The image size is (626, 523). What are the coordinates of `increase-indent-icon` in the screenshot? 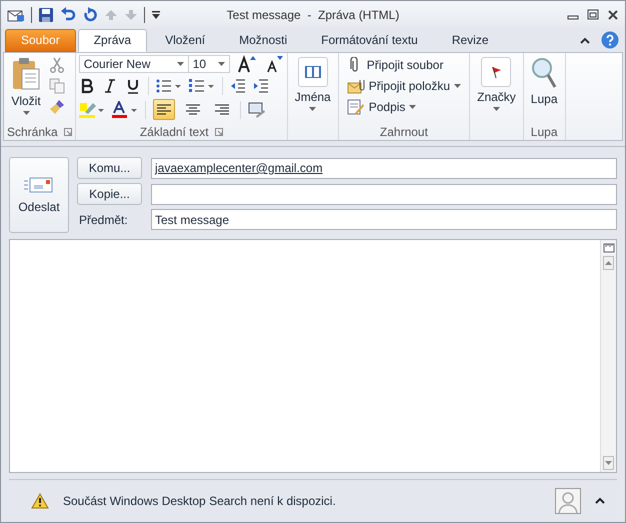 It's located at (260, 86).